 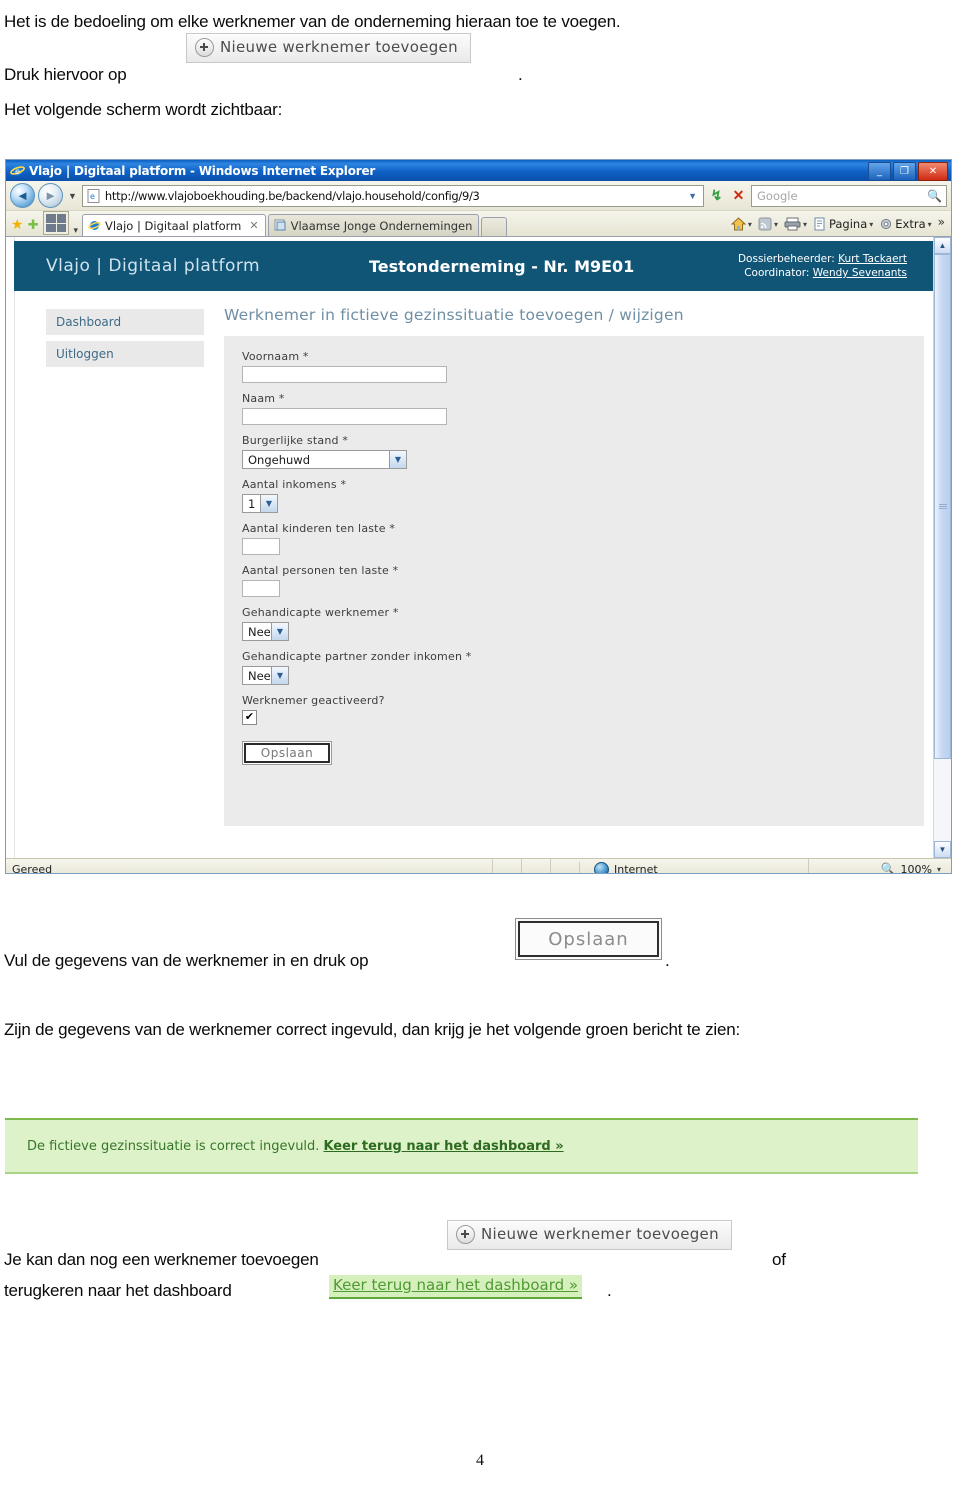 What do you see at coordinates (843, 224) in the screenshot?
I see `page-menu-button: Pagina ▾` at bounding box center [843, 224].